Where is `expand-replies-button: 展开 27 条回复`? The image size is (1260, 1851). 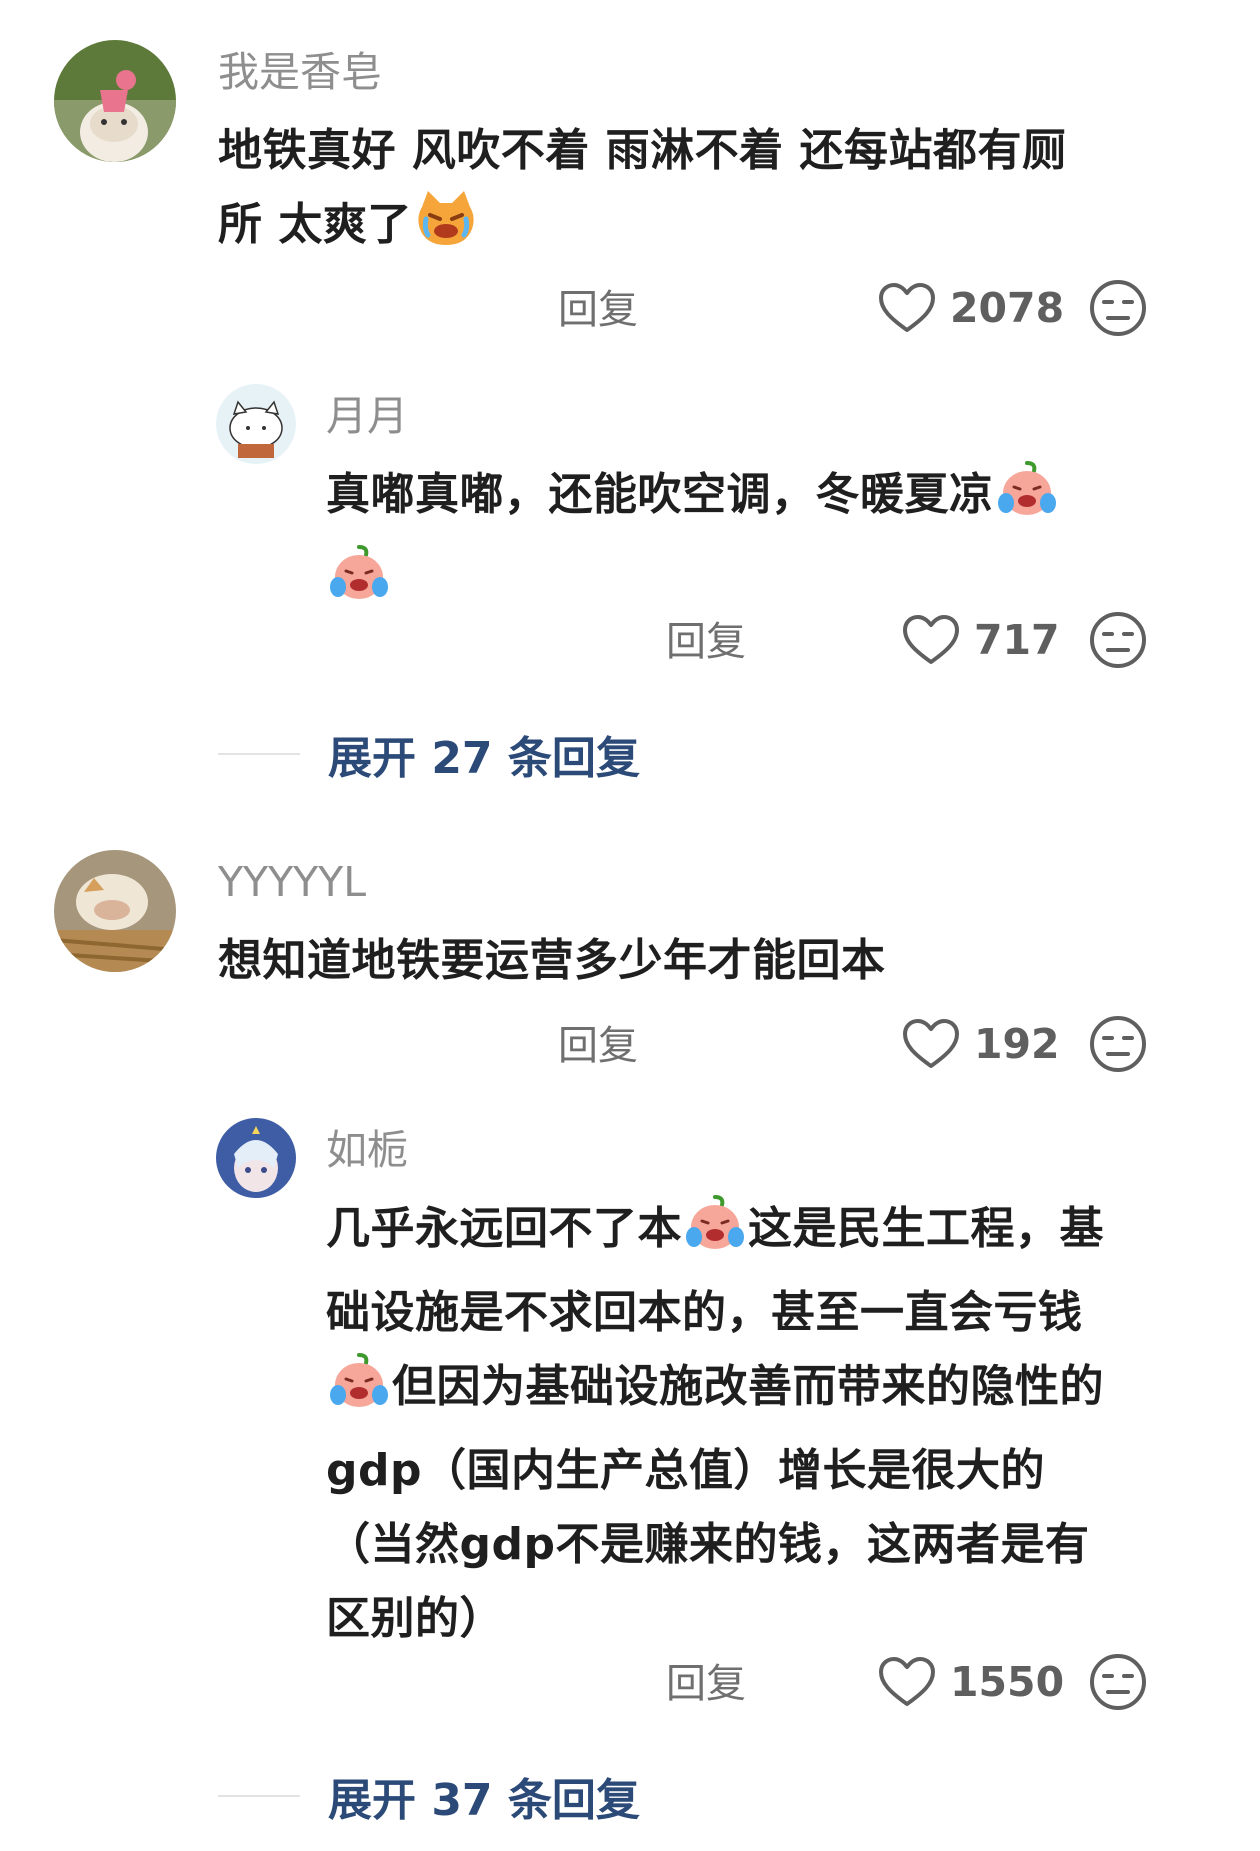
expand-replies-button: 展开 27 条回复 is located at coordinates (429, 754).